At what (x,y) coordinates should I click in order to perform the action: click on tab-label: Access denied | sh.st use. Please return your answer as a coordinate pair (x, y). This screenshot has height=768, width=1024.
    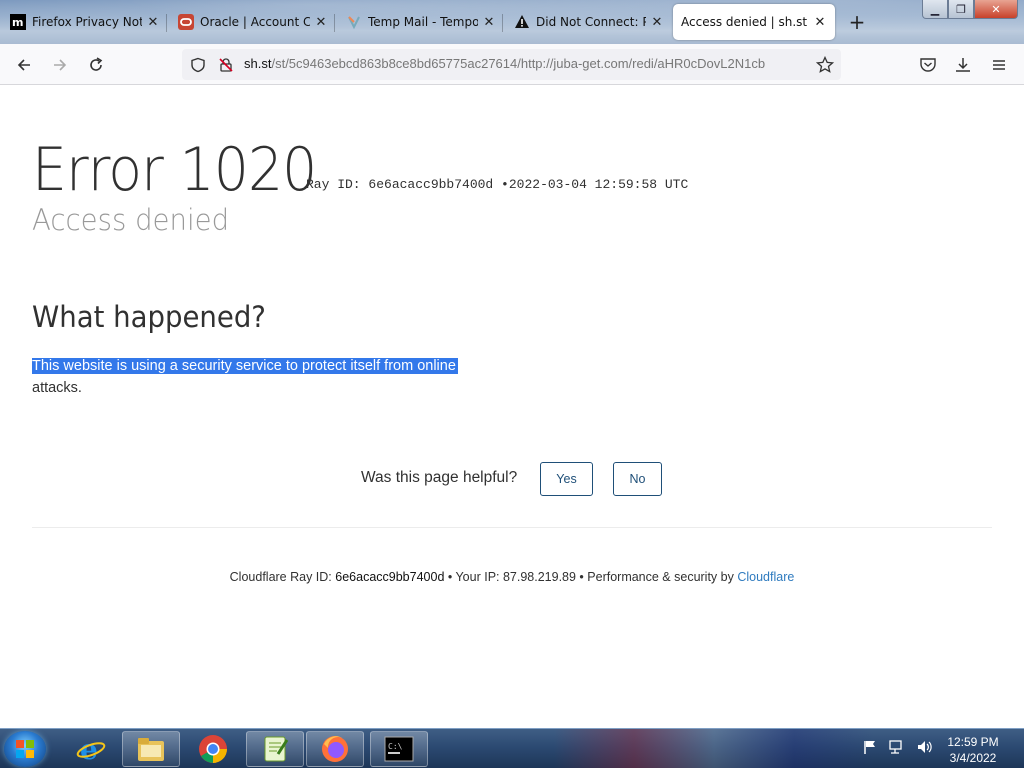
    Looking at the image, I should click on (745, 22).